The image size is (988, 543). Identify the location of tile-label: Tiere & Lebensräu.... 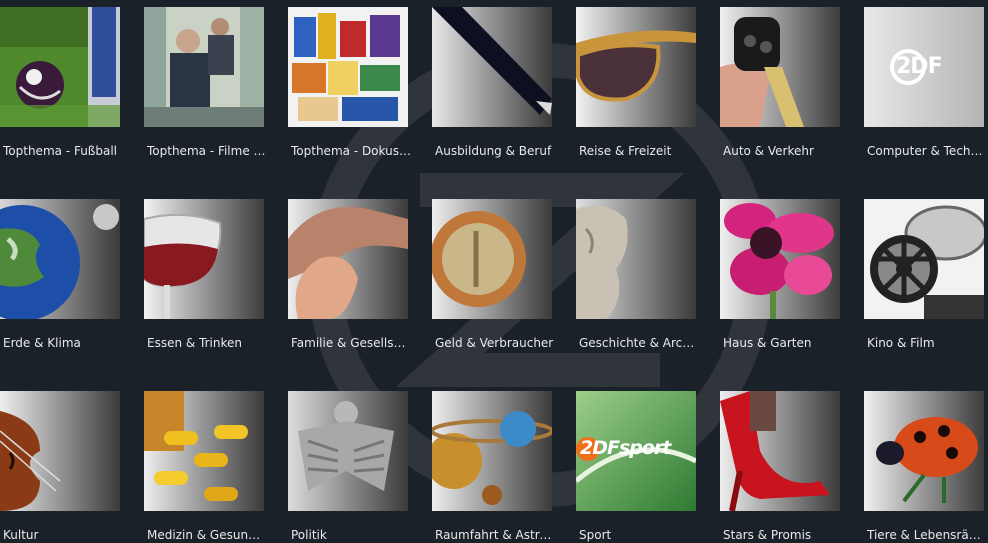
(927, 535).